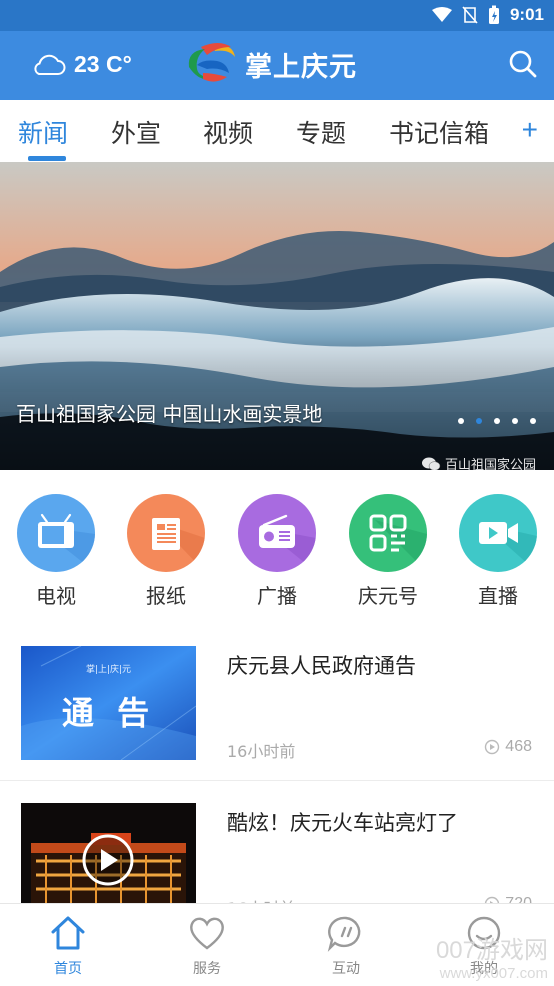 This screenshot has width=554, height=986. I want to click on banner-watermark: 百山祖国家公园, so click(478, 462).